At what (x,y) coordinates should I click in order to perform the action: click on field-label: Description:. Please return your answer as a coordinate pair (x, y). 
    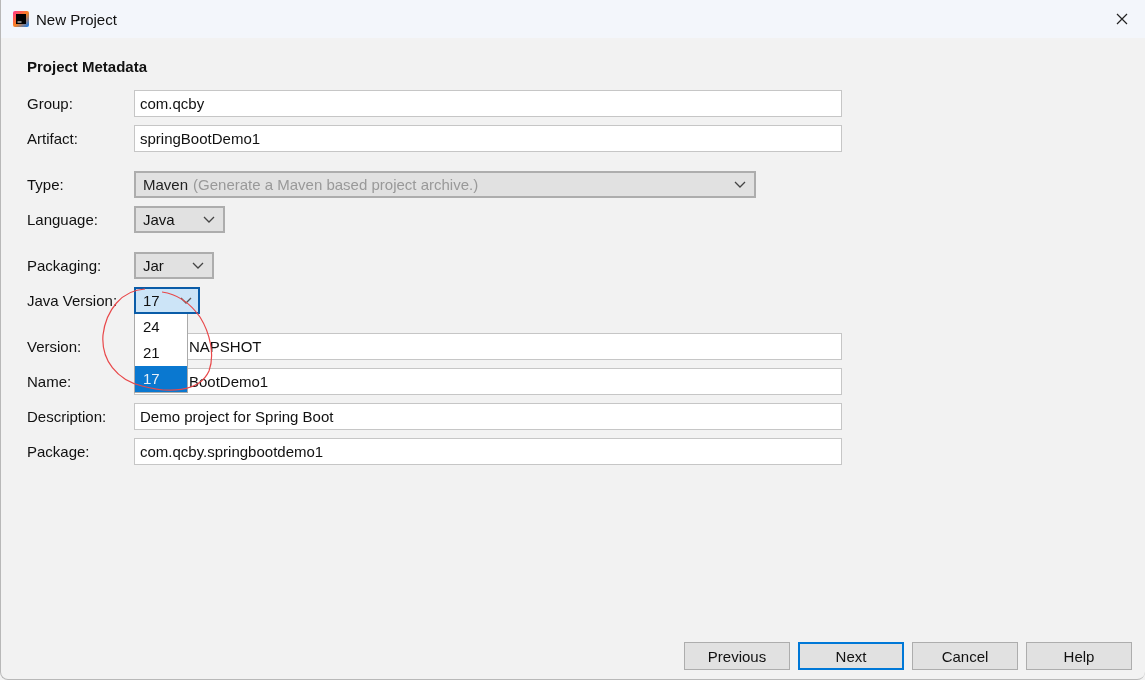
    Looking at the image, I should click on (67, 416).